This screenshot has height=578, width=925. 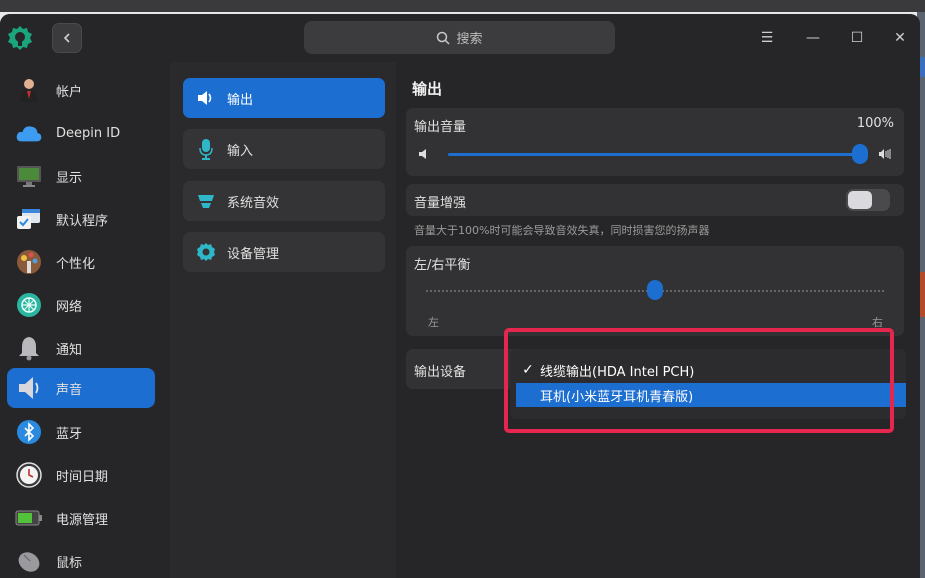 I want to click on subnav-item-input: 输入, so click(x=284, y=149).